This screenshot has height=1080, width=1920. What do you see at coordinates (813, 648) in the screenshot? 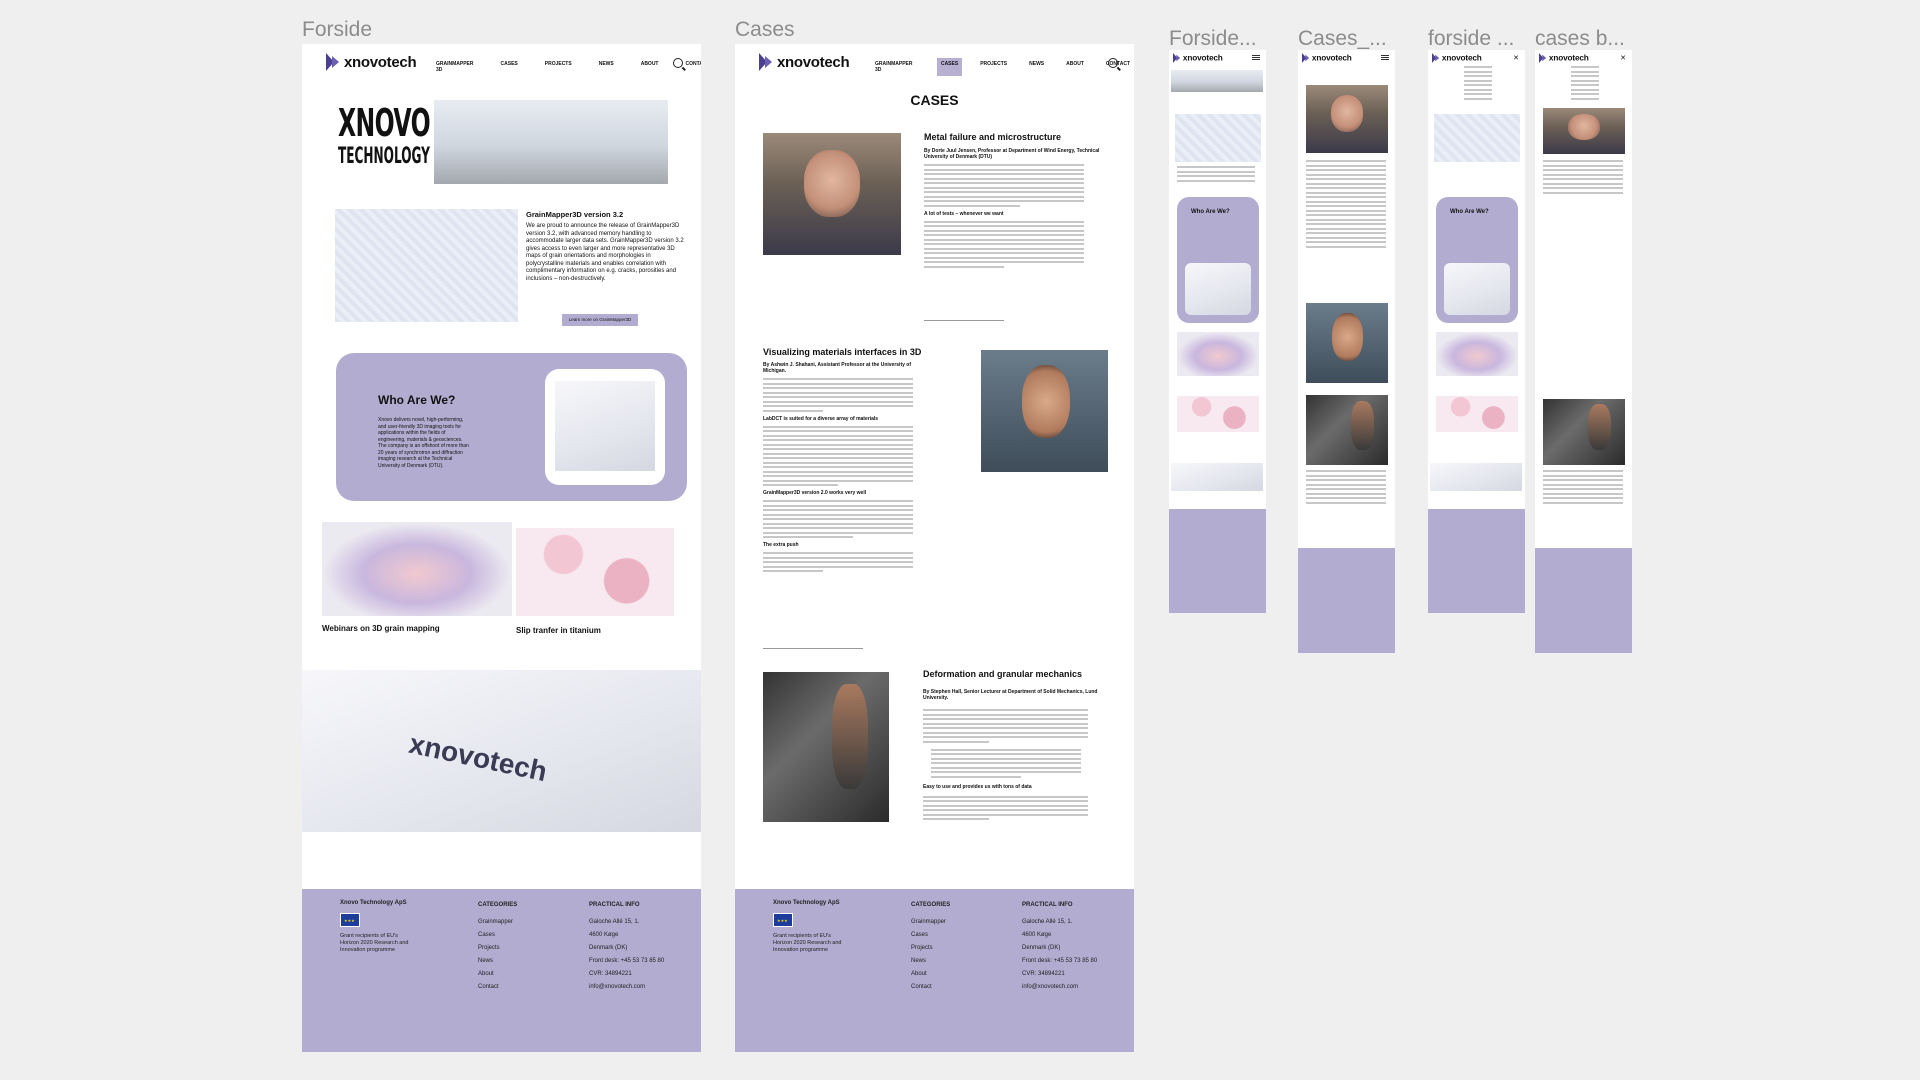
I see `divider` at bounding box center [813, 648].